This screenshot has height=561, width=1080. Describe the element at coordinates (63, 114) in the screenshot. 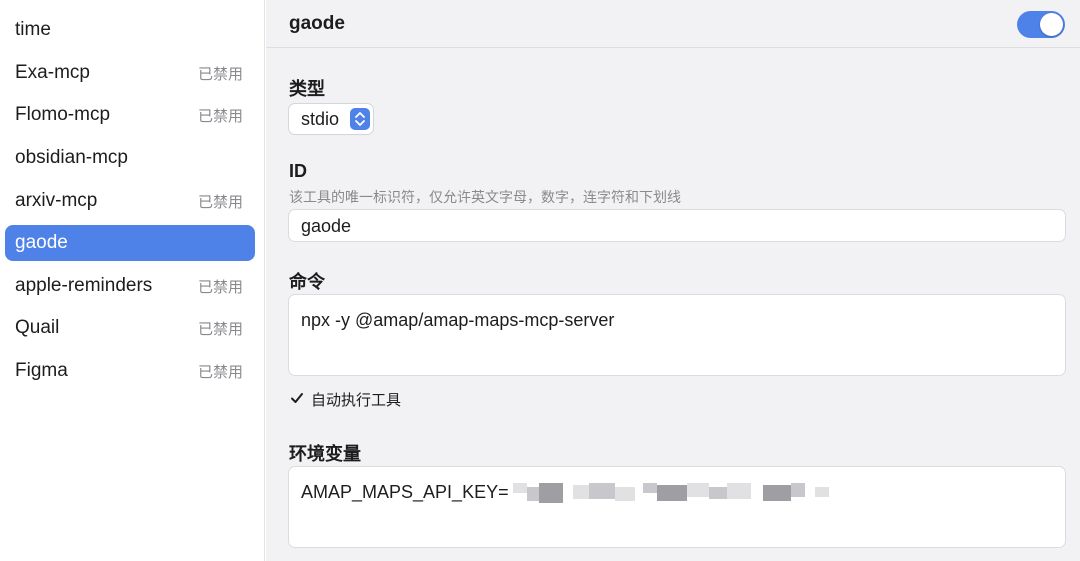

I see `sidebar-item-label: Flomo-mcp` at that location.